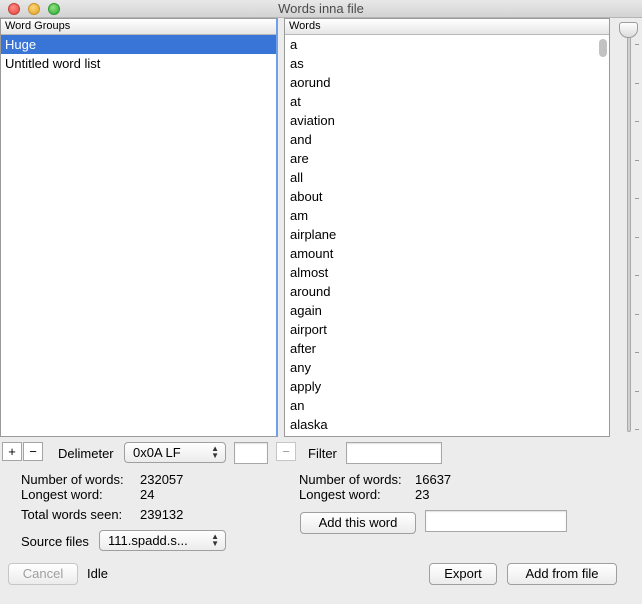  I want to click on word-item: around, so click(447, 291).